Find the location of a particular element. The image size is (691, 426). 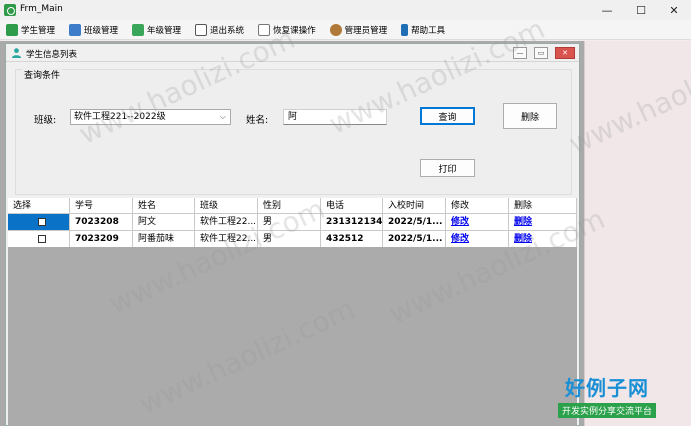

cell-id: 7023209 is located at coordinates (101, 239).